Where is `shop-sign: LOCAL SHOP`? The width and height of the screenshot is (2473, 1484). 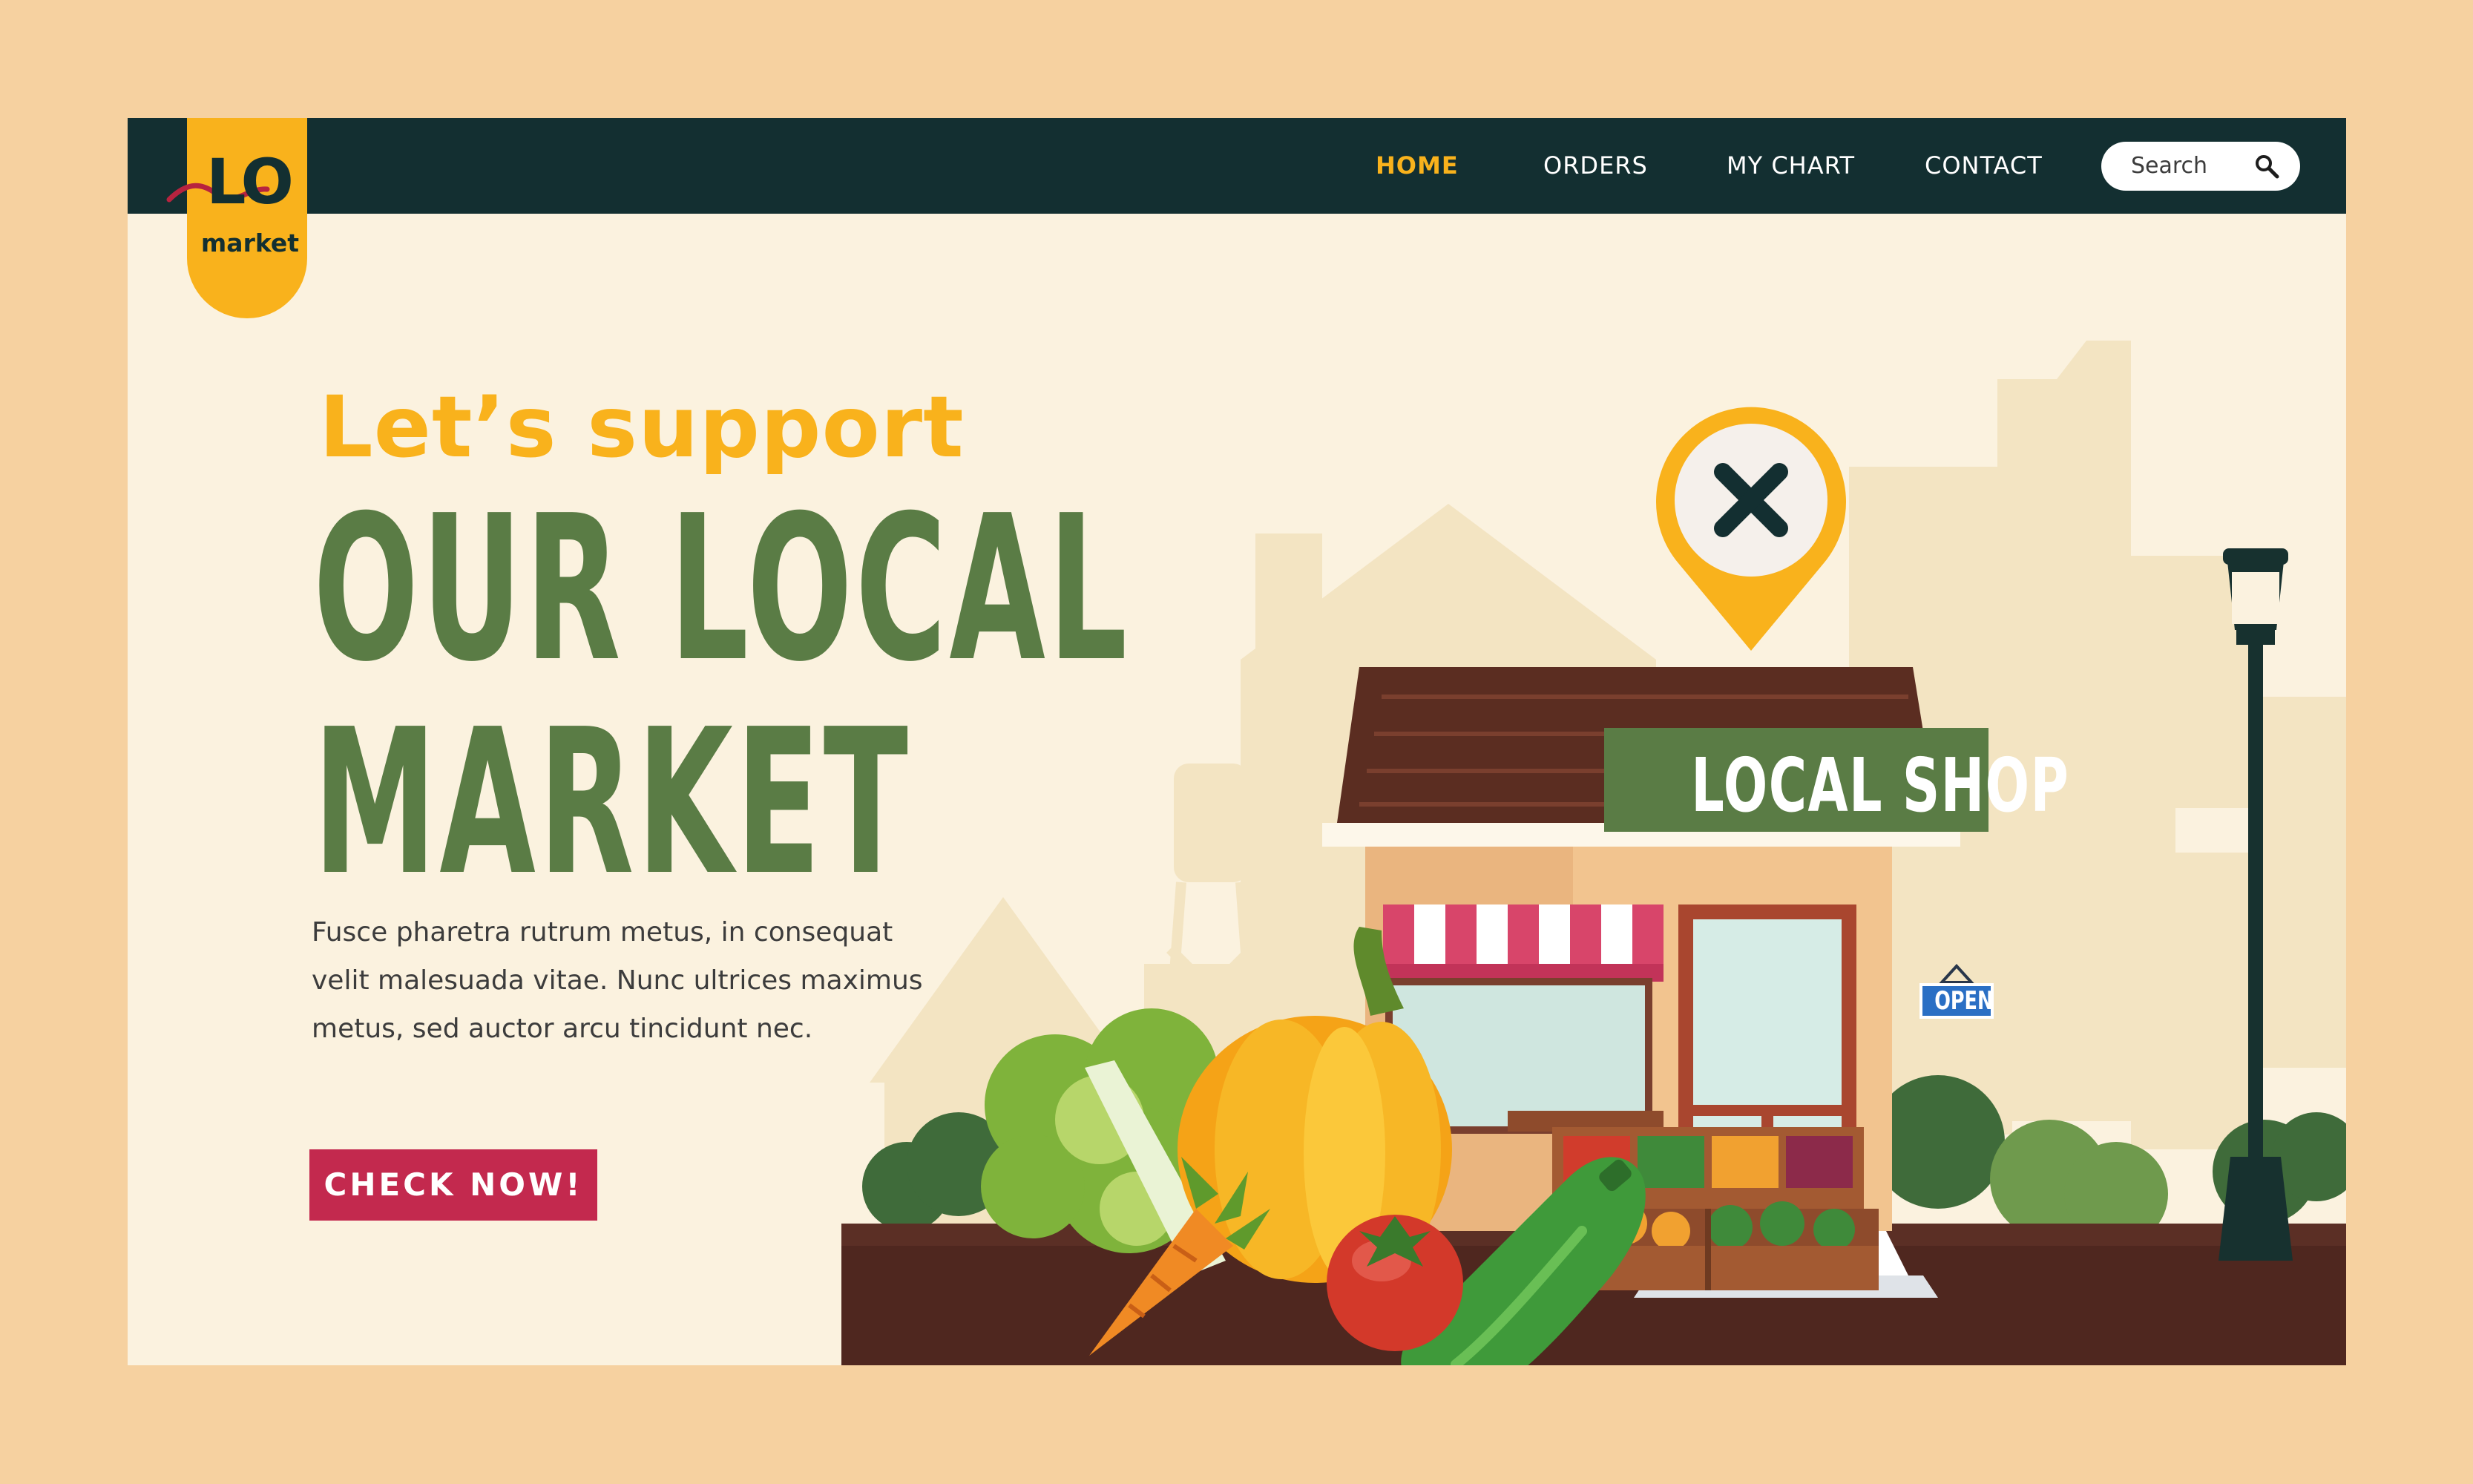 shop-sign: LOCAL SHOP is located at coordinates (1840, 786).